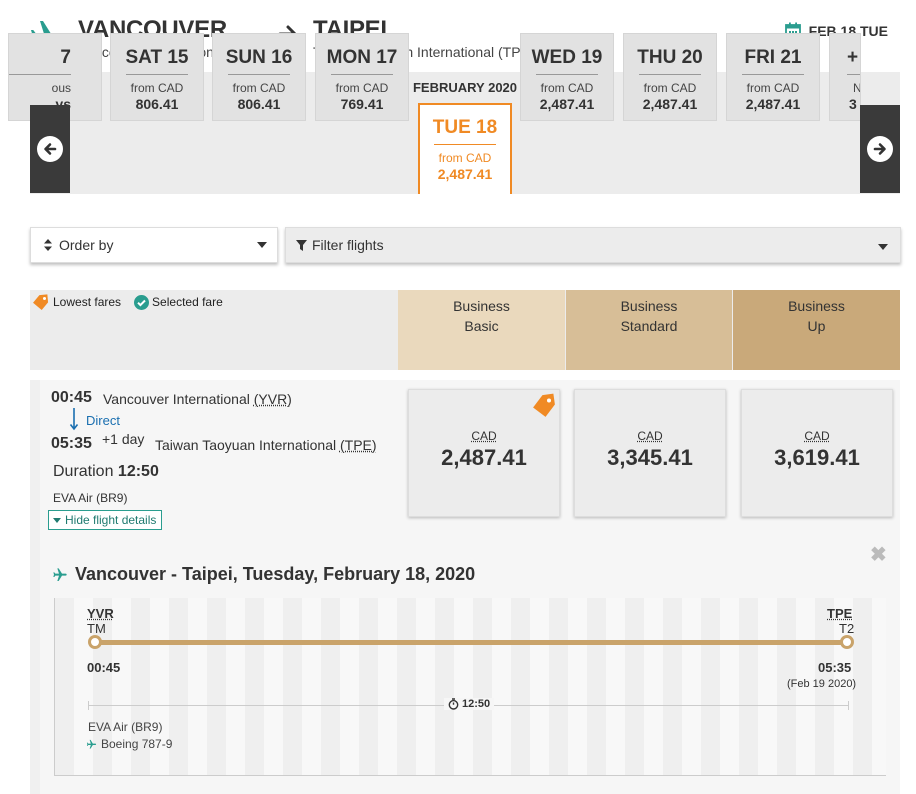 Image resolution: width=916 pixels, height=794 pixels. Describe the element at coordinates (484, 457) in the screenshot. I see `price-amount: 2,487.41` at that location.